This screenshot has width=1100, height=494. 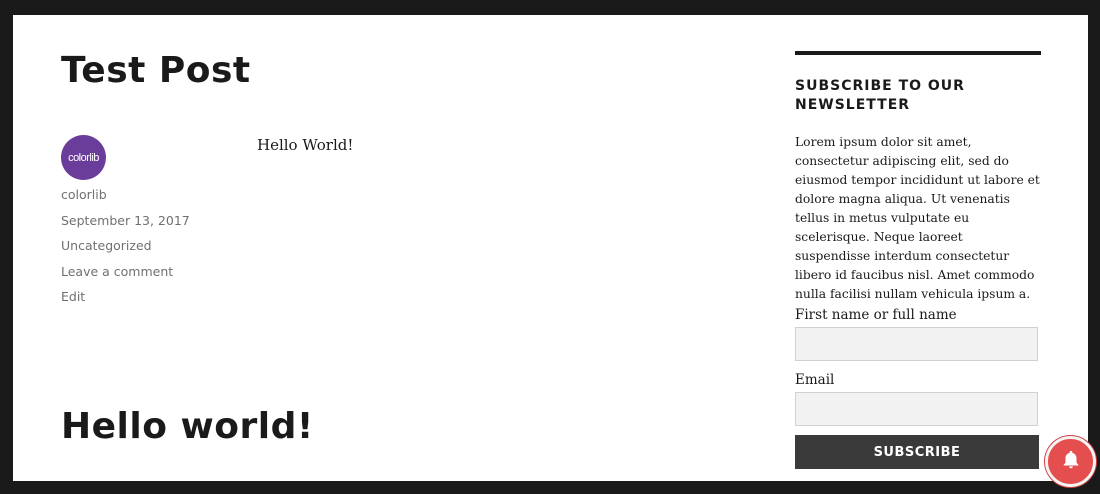 What do you see at coordinates (917, 452) in the screenshot?
I see `subscribe-button: SUBSCRIBE` at bounding box center [917, 452].